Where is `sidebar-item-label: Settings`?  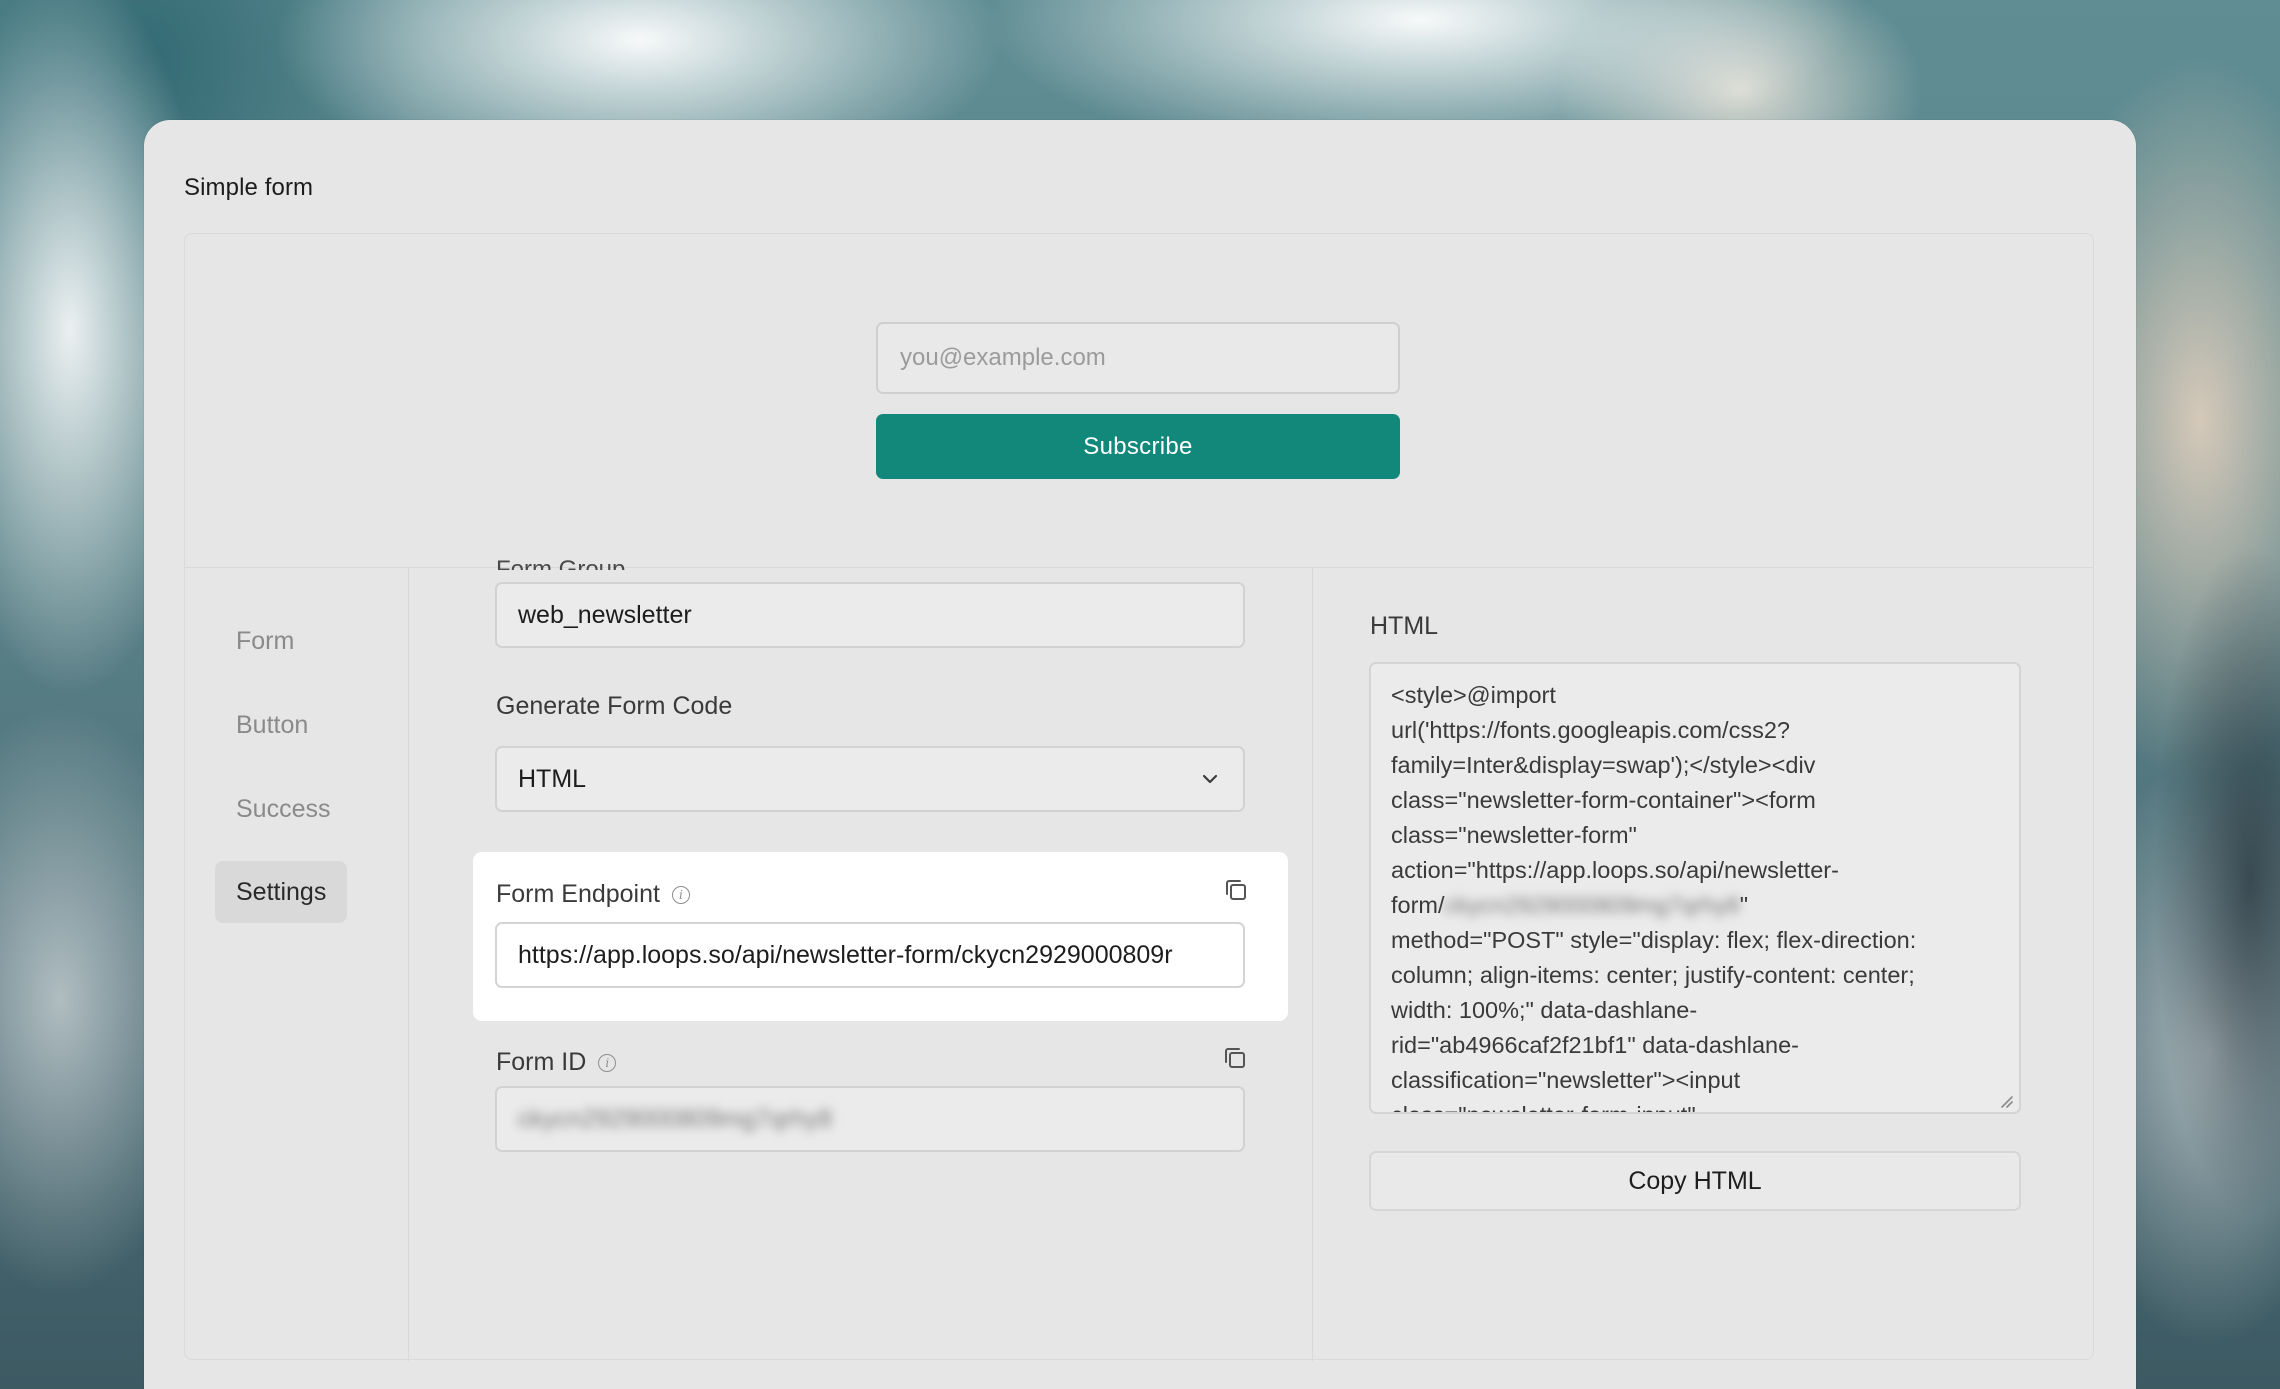 sidebar-item-label: Settings is located at coordinates (281, 891).